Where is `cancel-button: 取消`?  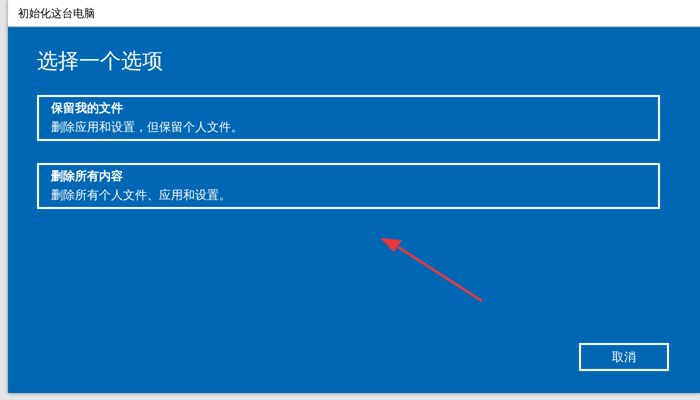
cancel-button: 取消 is located at coordinates (624, 357).